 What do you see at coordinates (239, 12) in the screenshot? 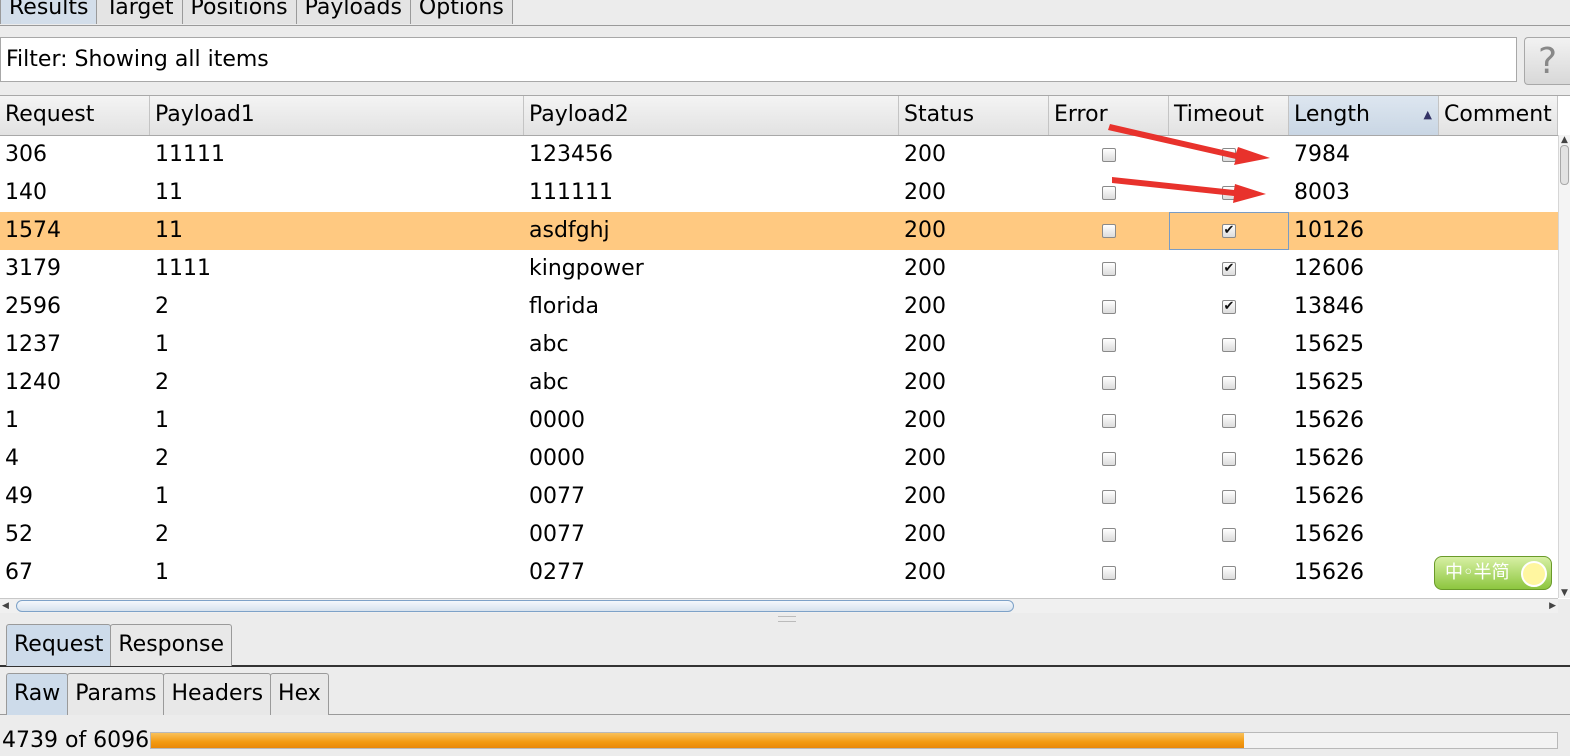
I see `tab-positions: Positions` at bounding box center [239, 12].